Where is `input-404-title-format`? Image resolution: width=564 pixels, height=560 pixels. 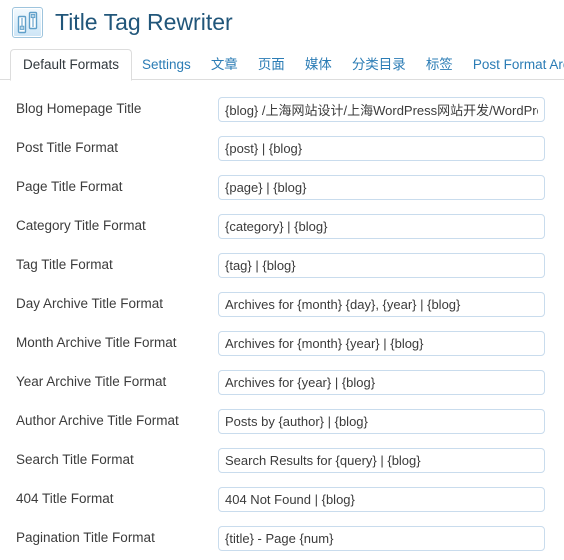 input-404-title-format is located at coordinates (381, 499).